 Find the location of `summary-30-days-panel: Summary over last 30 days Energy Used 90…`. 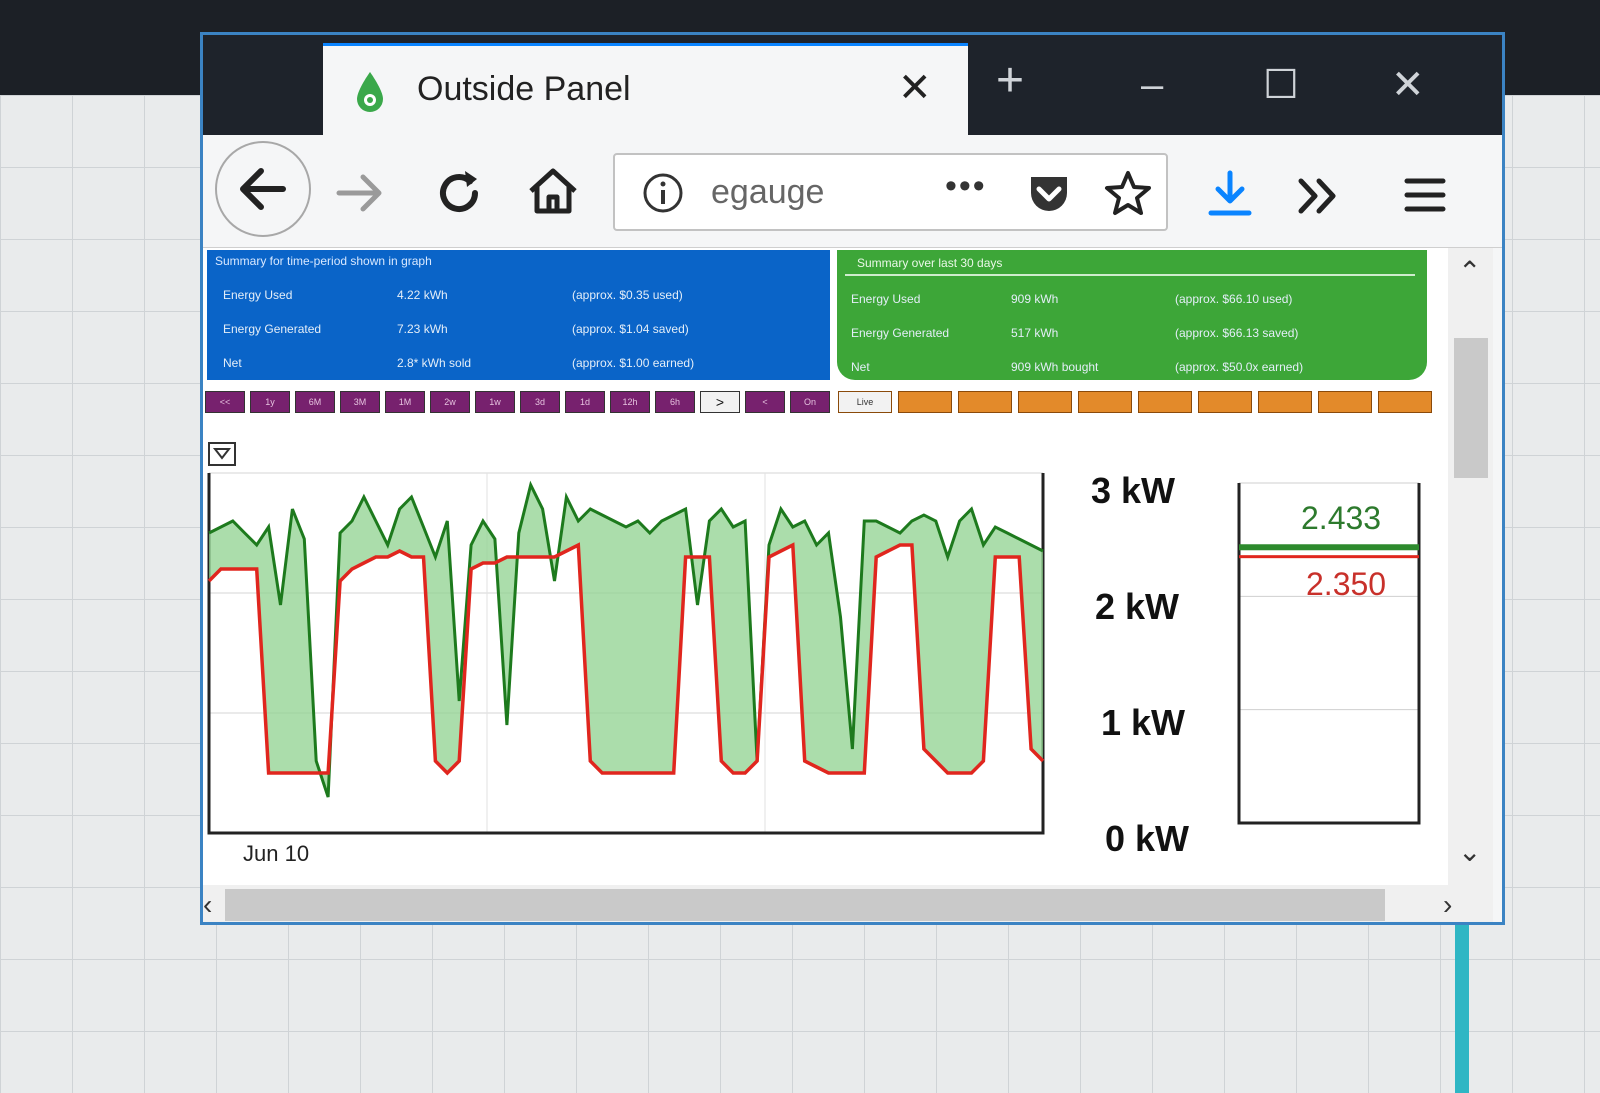

summary-30-days-panel: Summary over last 30 days Energy Used 90… is located at coordinates (1132, 315).